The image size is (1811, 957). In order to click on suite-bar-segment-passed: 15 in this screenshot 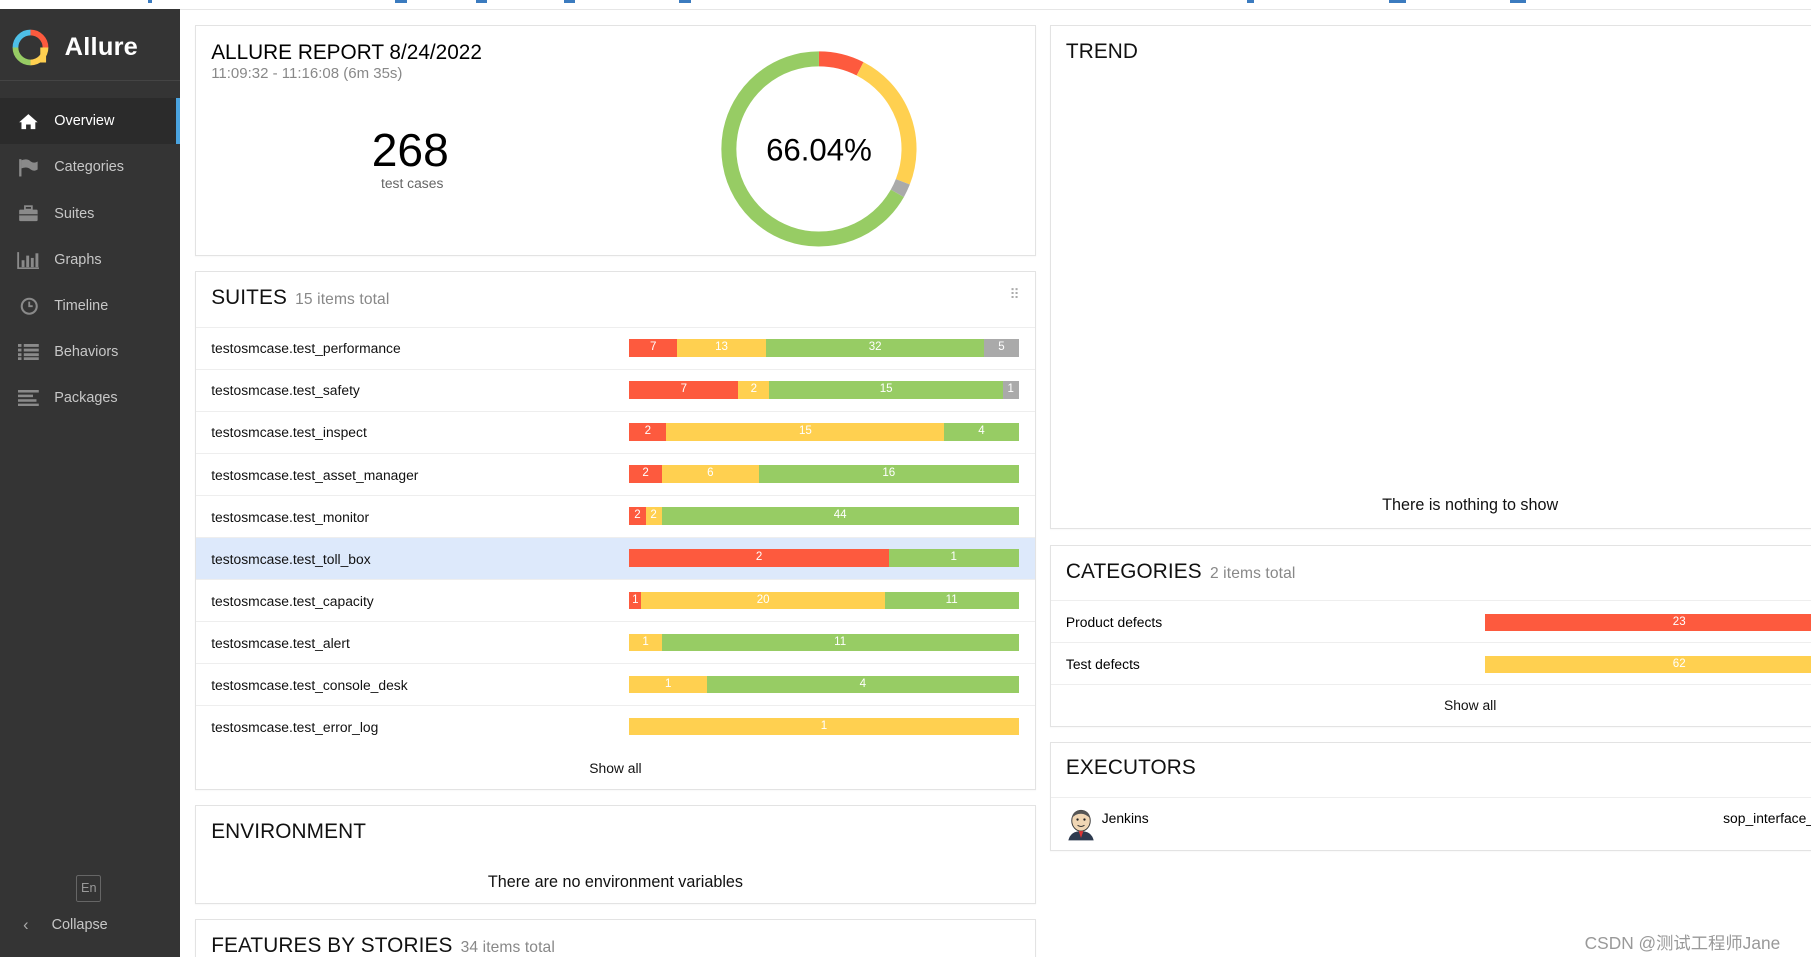, I will do `click(886, 390)`.